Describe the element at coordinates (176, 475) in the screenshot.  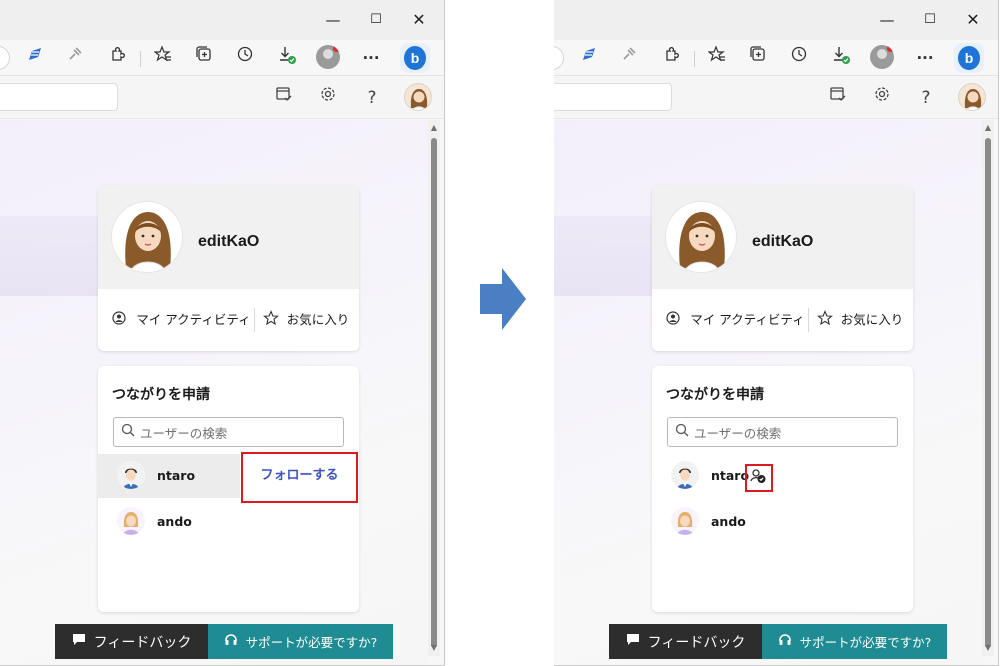
I see `user-name: ntaro` at that location.